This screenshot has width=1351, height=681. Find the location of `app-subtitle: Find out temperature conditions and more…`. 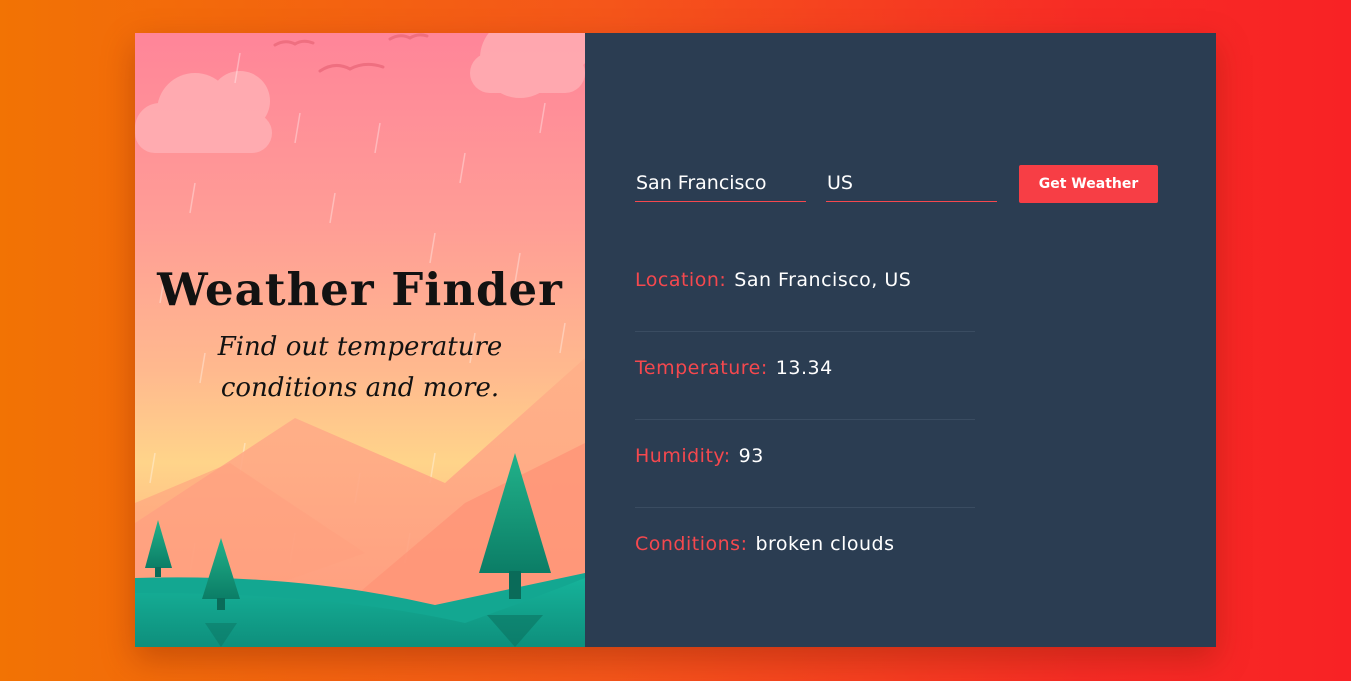

app-subtitle: Find out temperature conditions and more… is located at coordinates (360, 367).